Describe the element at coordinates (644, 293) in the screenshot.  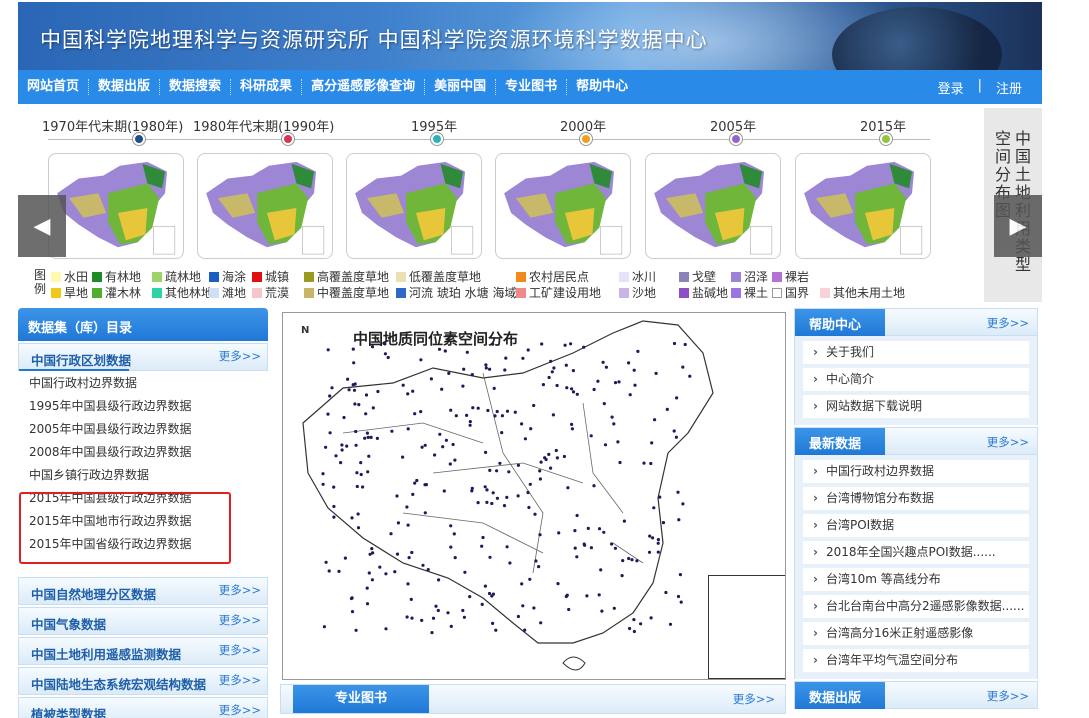
I see `legend-label: 沙地` at that location.